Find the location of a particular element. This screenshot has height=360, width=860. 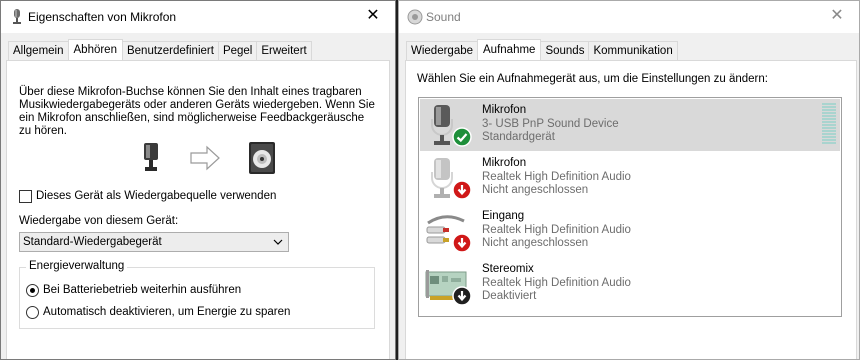

level-meter is located at coordinates (829, 123).